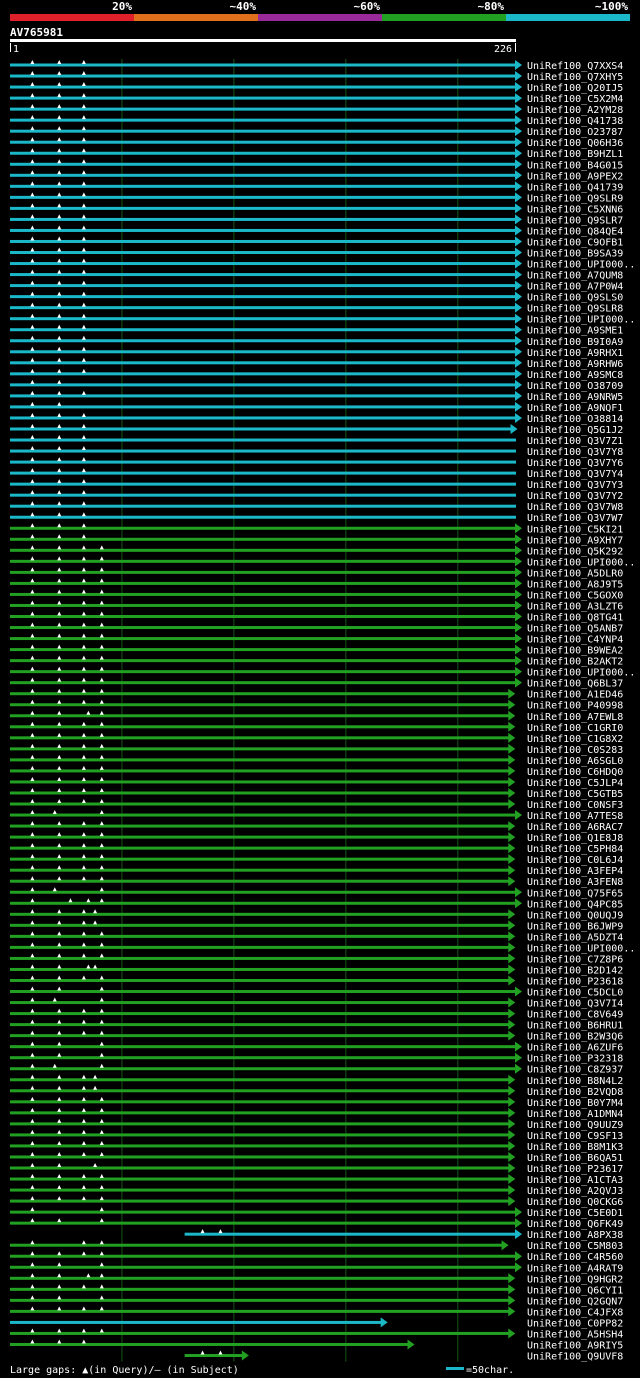 Image resolution: width=640 pixels, height=1378 pixels. Describe the element at coordinates (575, 783) in the screenshot. I see `hit-label: UniRef100_C5JLP4` at that location.